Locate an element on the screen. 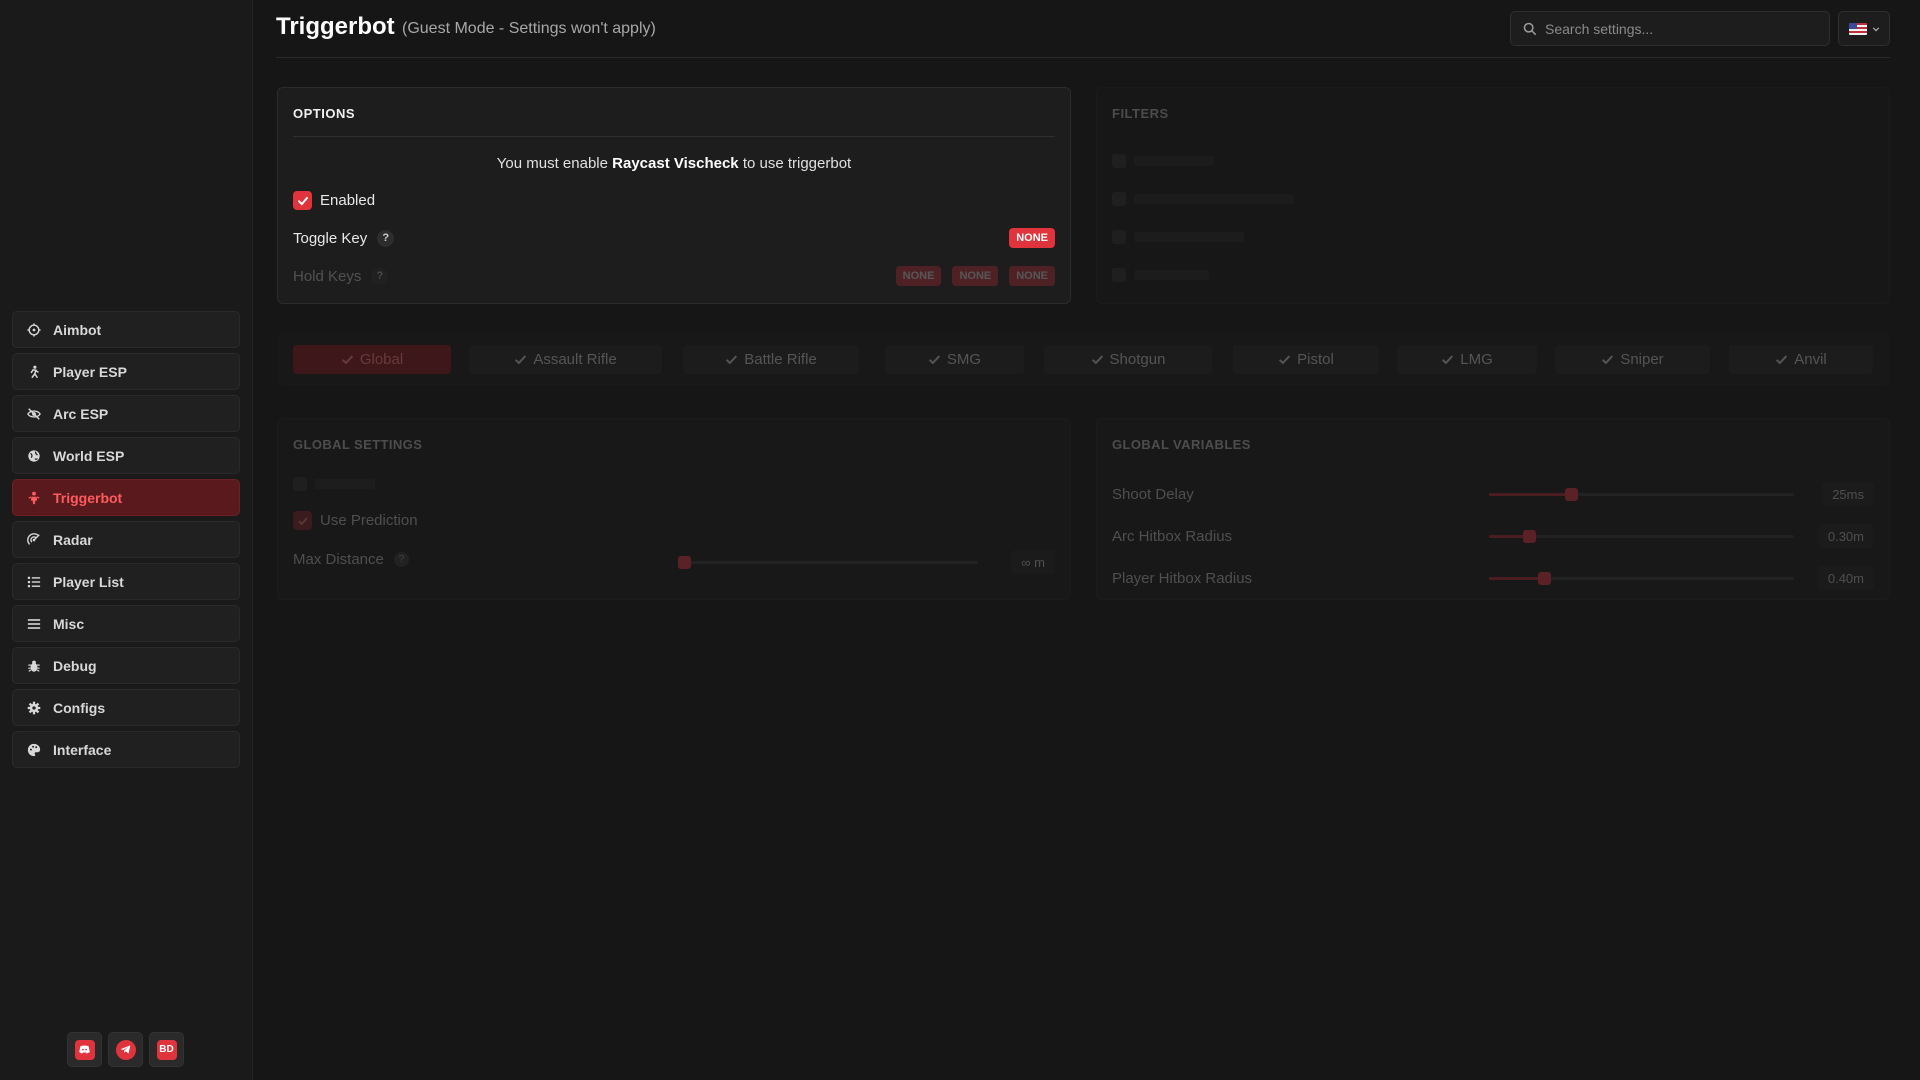  search-box is located at coordinates (1670, 28).